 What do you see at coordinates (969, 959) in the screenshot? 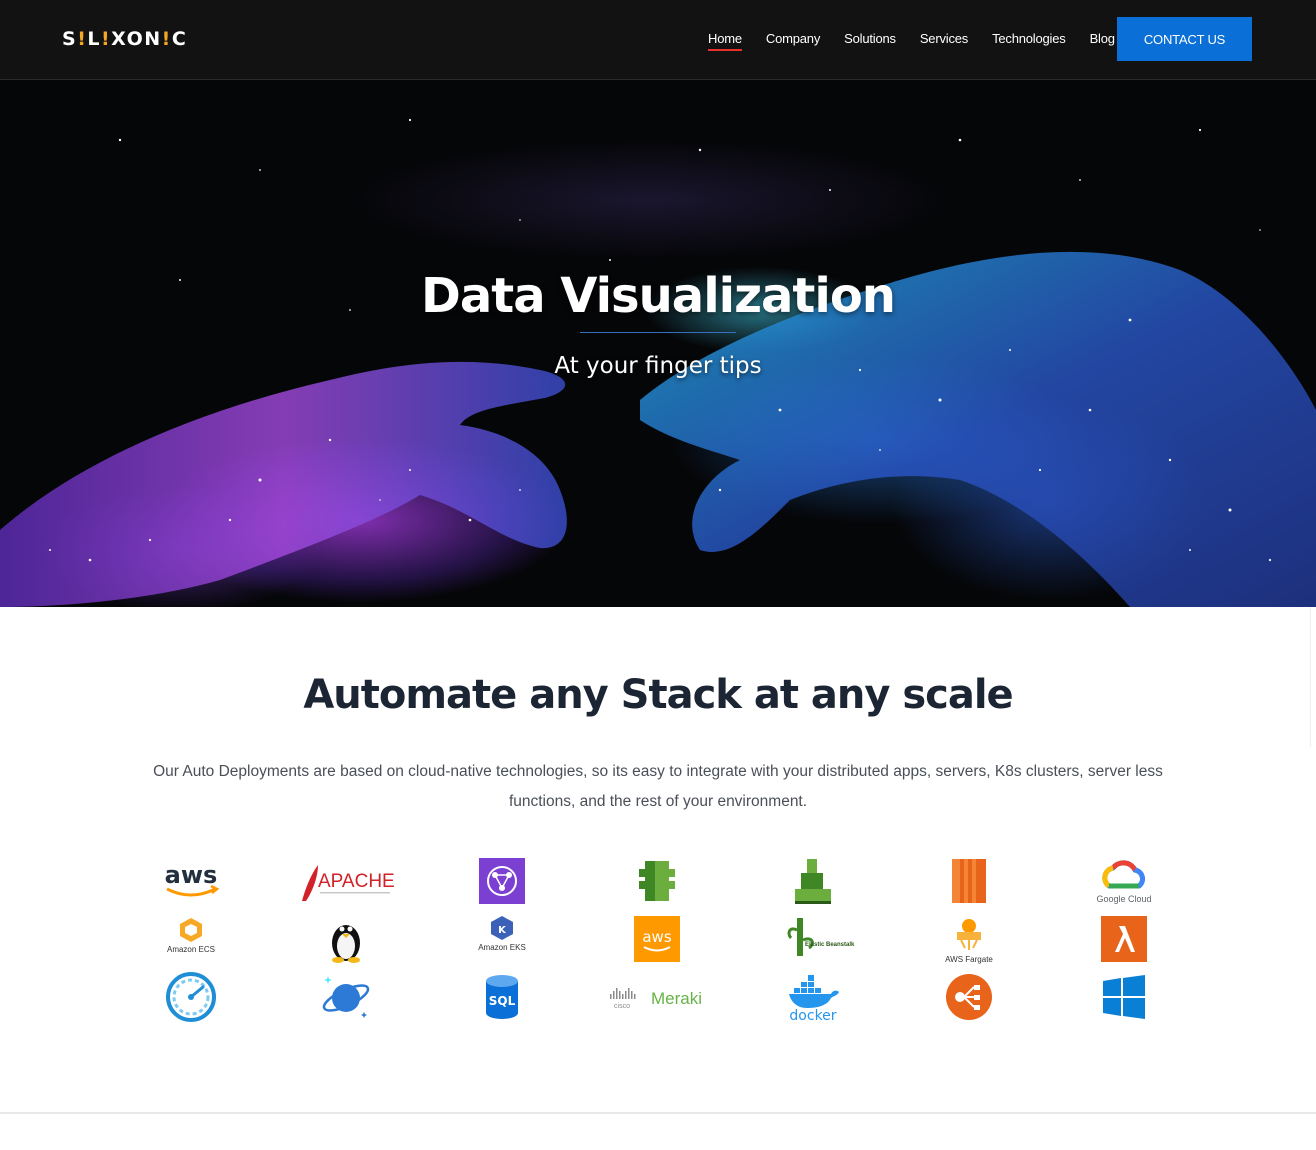
I see `aws-fargate-text: AWS Fargate` at bounding box center [969, 959].